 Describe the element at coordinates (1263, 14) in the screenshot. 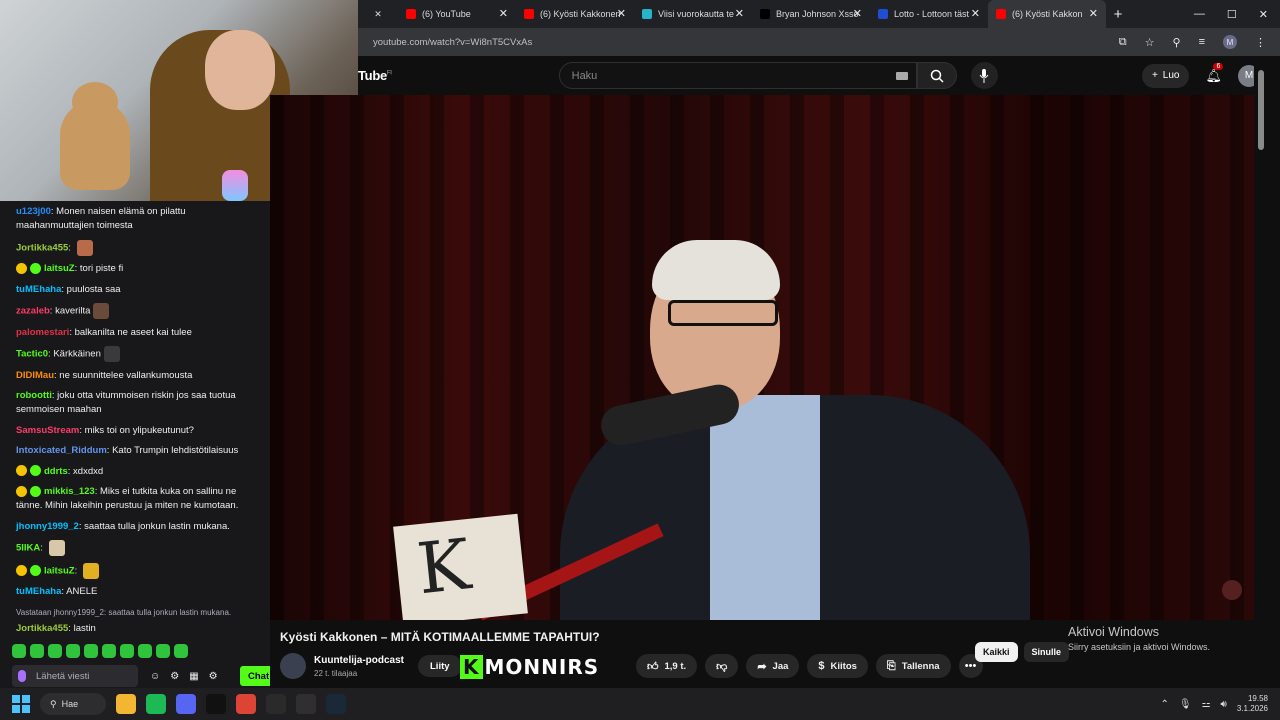

I see `close-window-button: ✕` at that location.